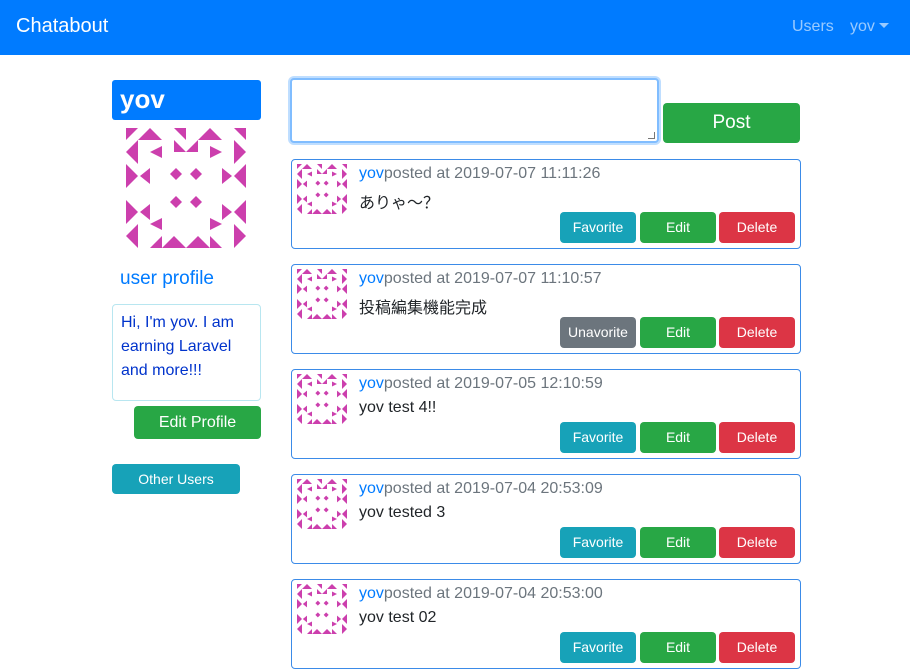 The image size is (910, 669). I want to click on post-meta: yovposted at 2019-07-07 11:11:26, so click(479, 174).